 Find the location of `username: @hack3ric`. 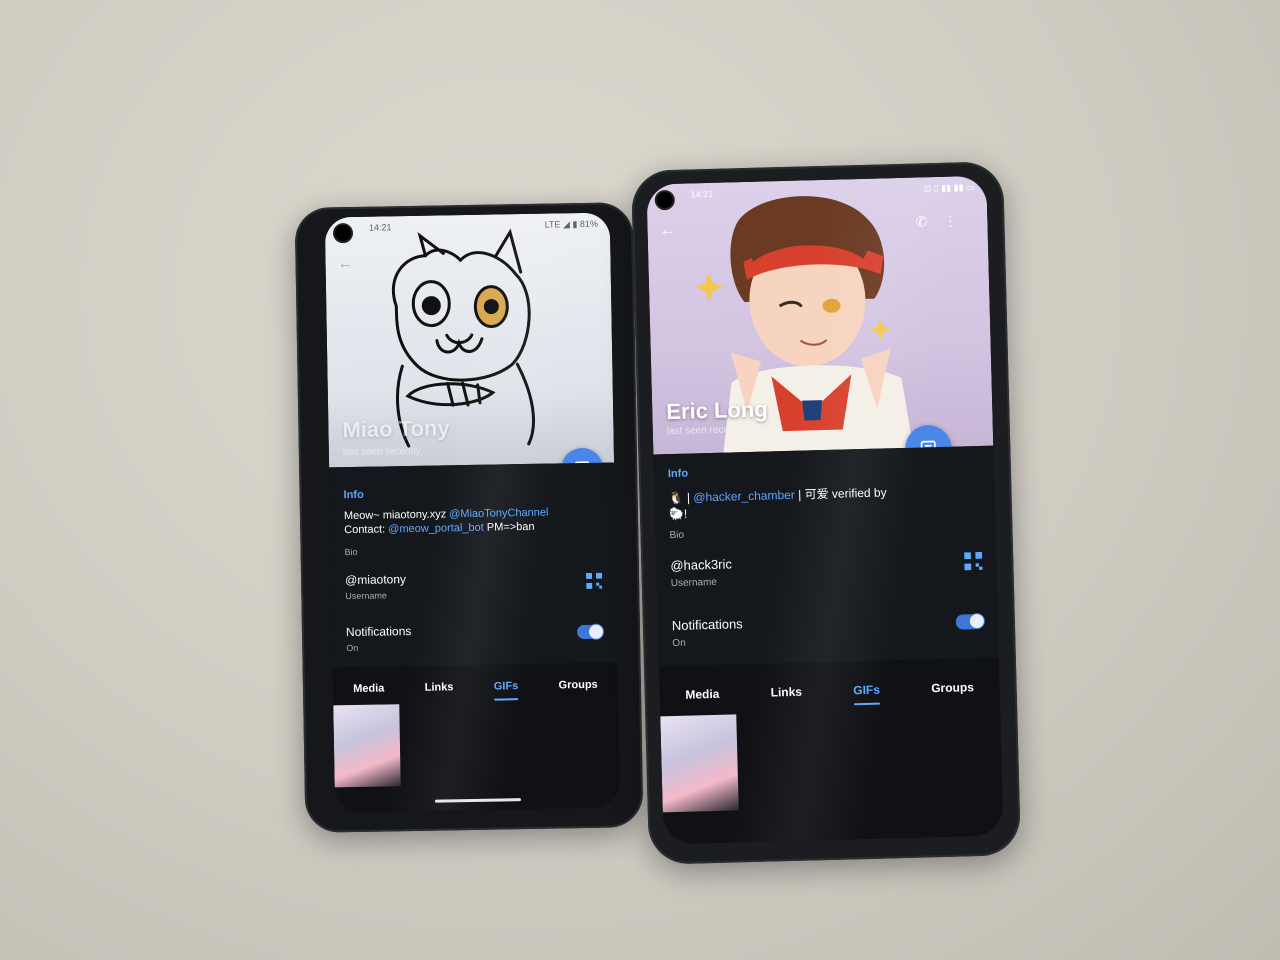

username: @hack3ric is located at coordinates (701, 564).